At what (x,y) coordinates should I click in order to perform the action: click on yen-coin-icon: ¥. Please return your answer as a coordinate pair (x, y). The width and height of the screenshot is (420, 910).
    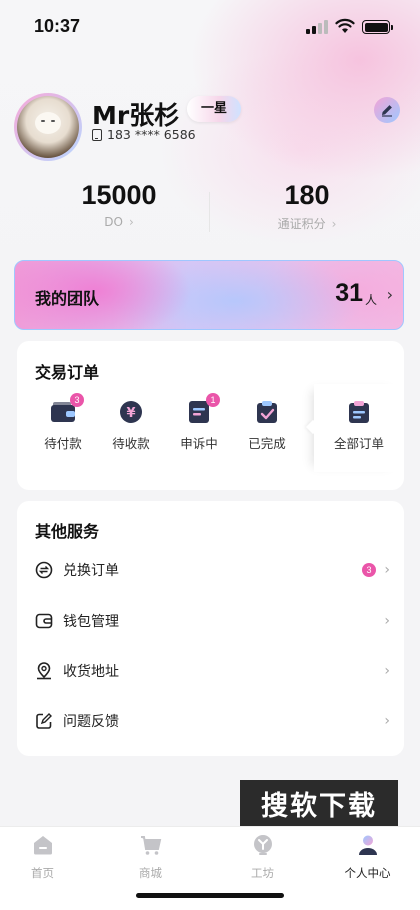
    Looking at the image, I should click on (131, 412).